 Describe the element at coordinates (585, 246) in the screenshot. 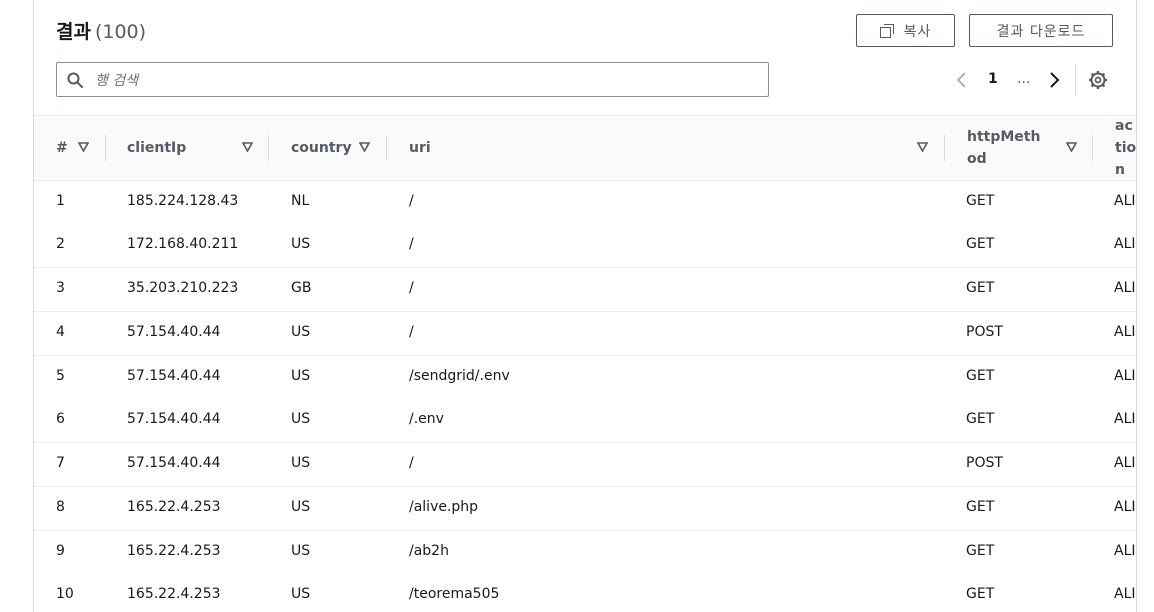

I see `table-row: 2 172.168.40.211 US / GET ALI` at that location.